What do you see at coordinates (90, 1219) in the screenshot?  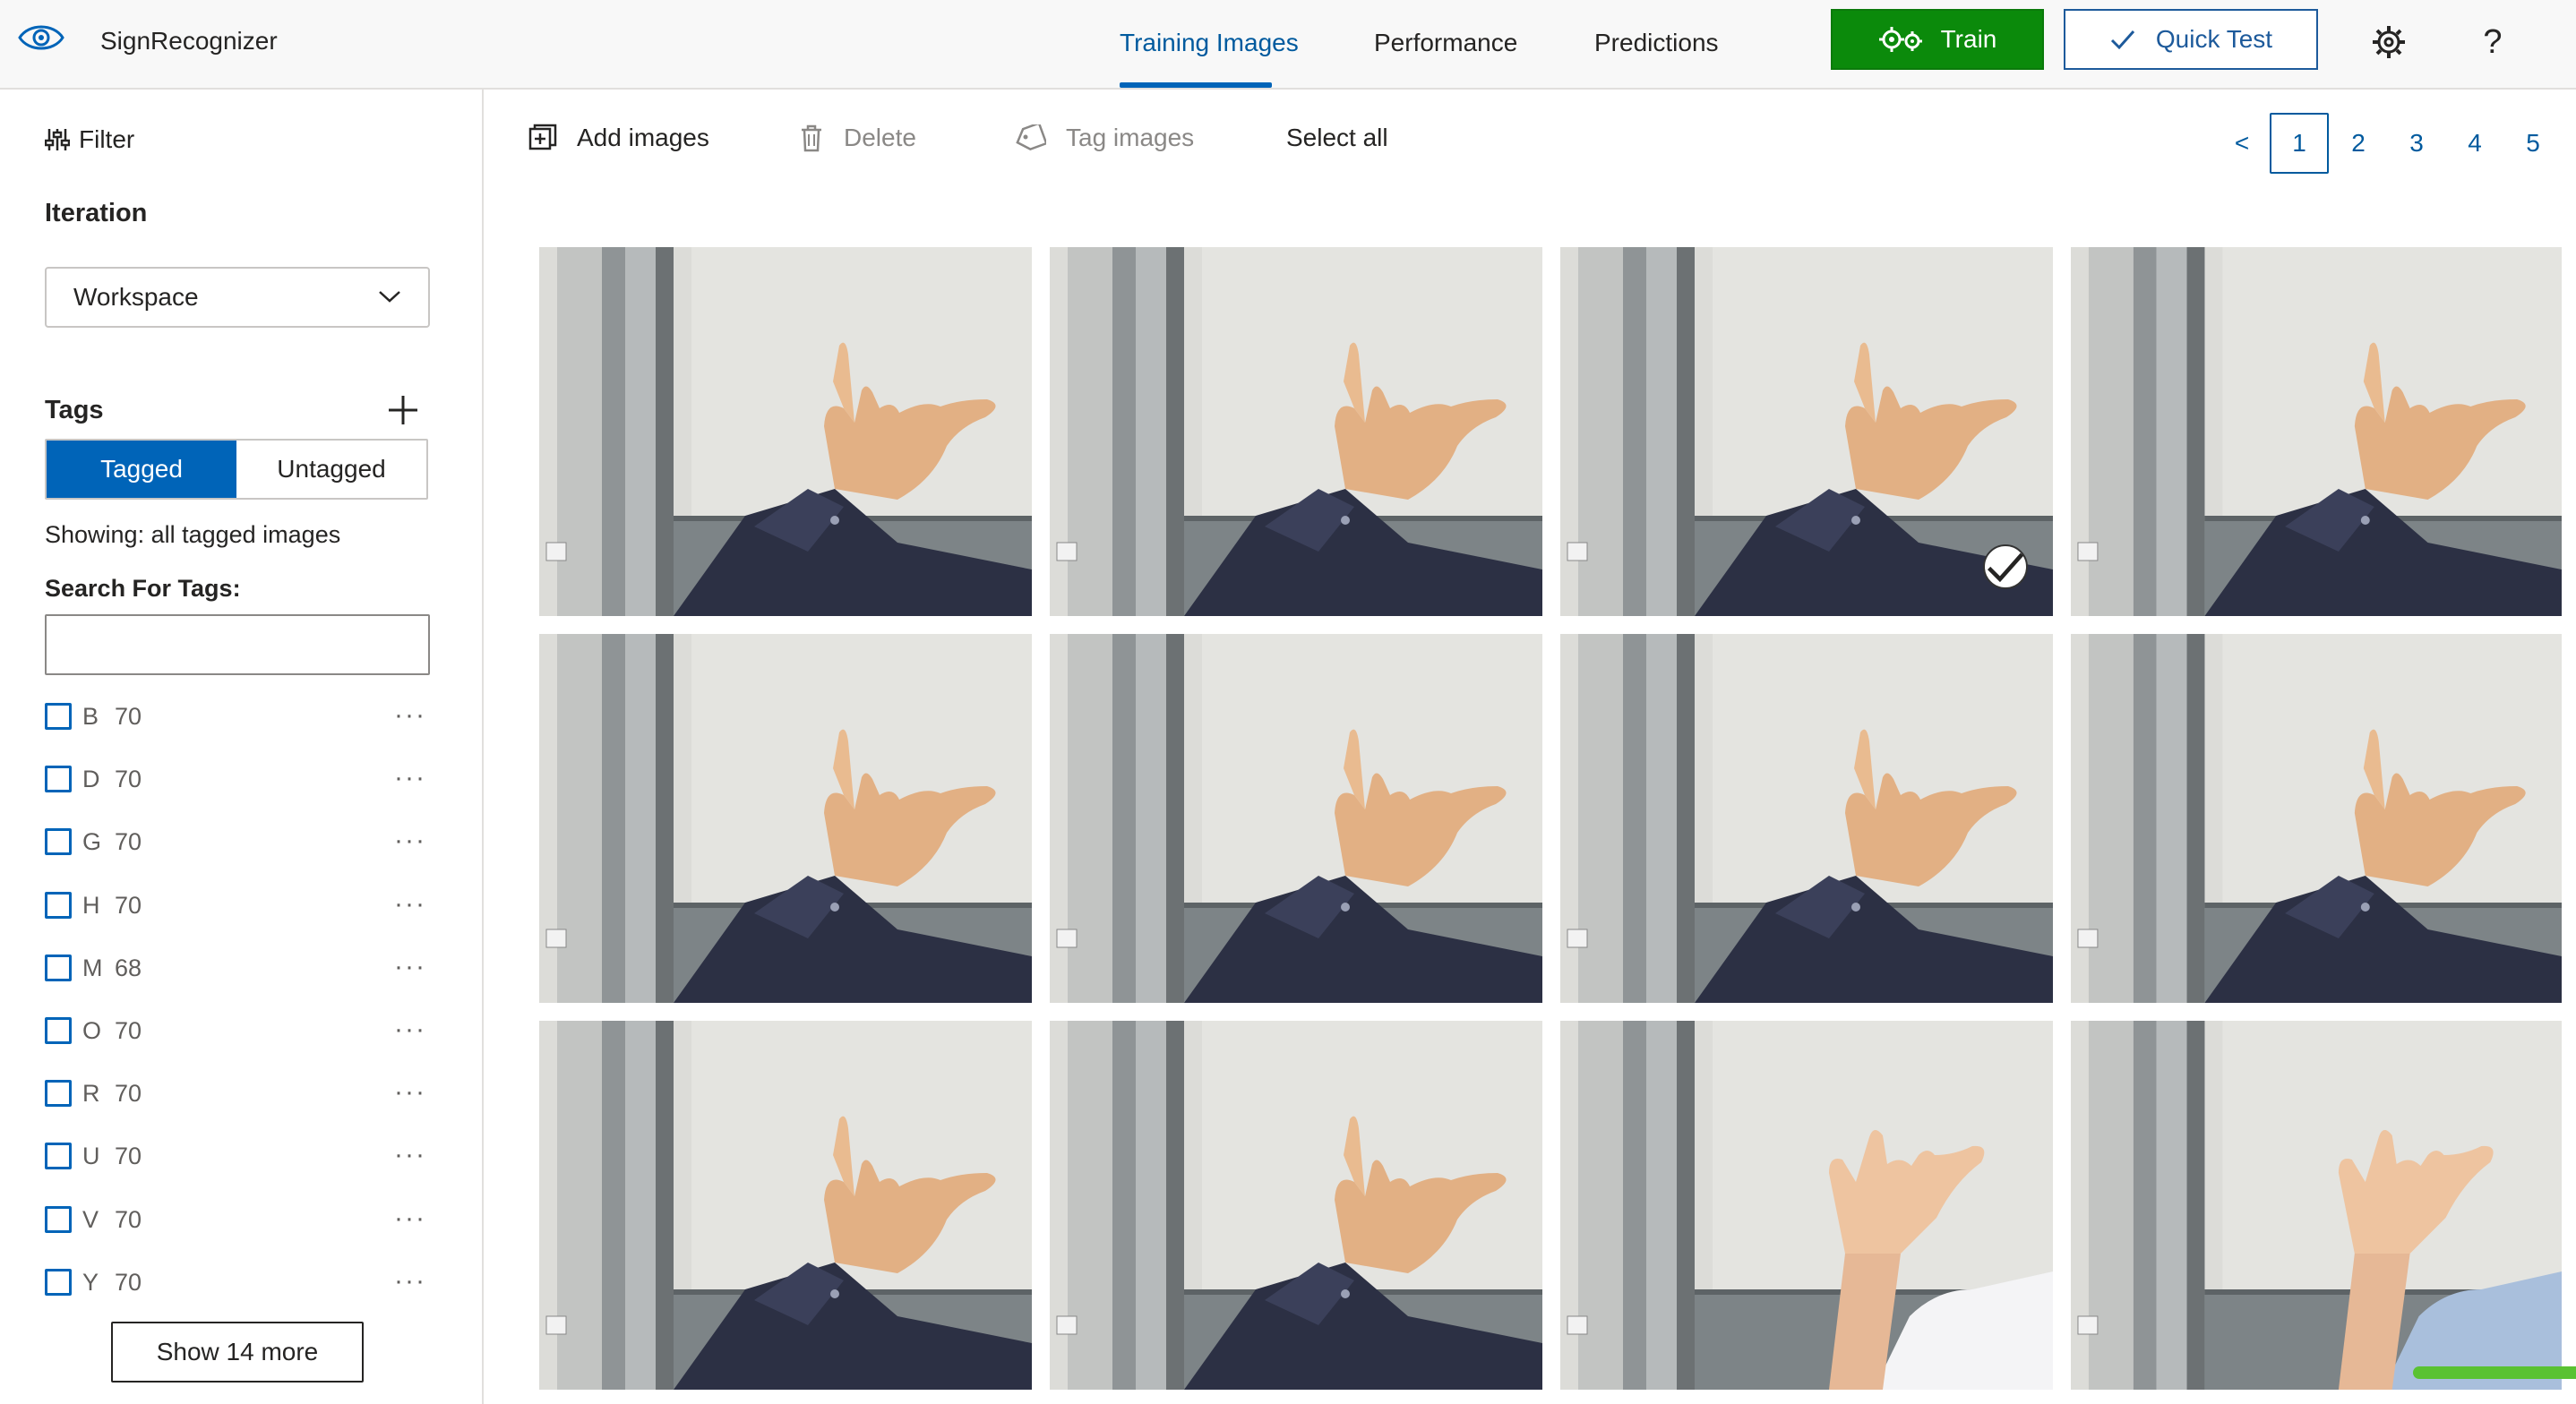 I see `tag-name: V` at bounding box center [90, 1219].